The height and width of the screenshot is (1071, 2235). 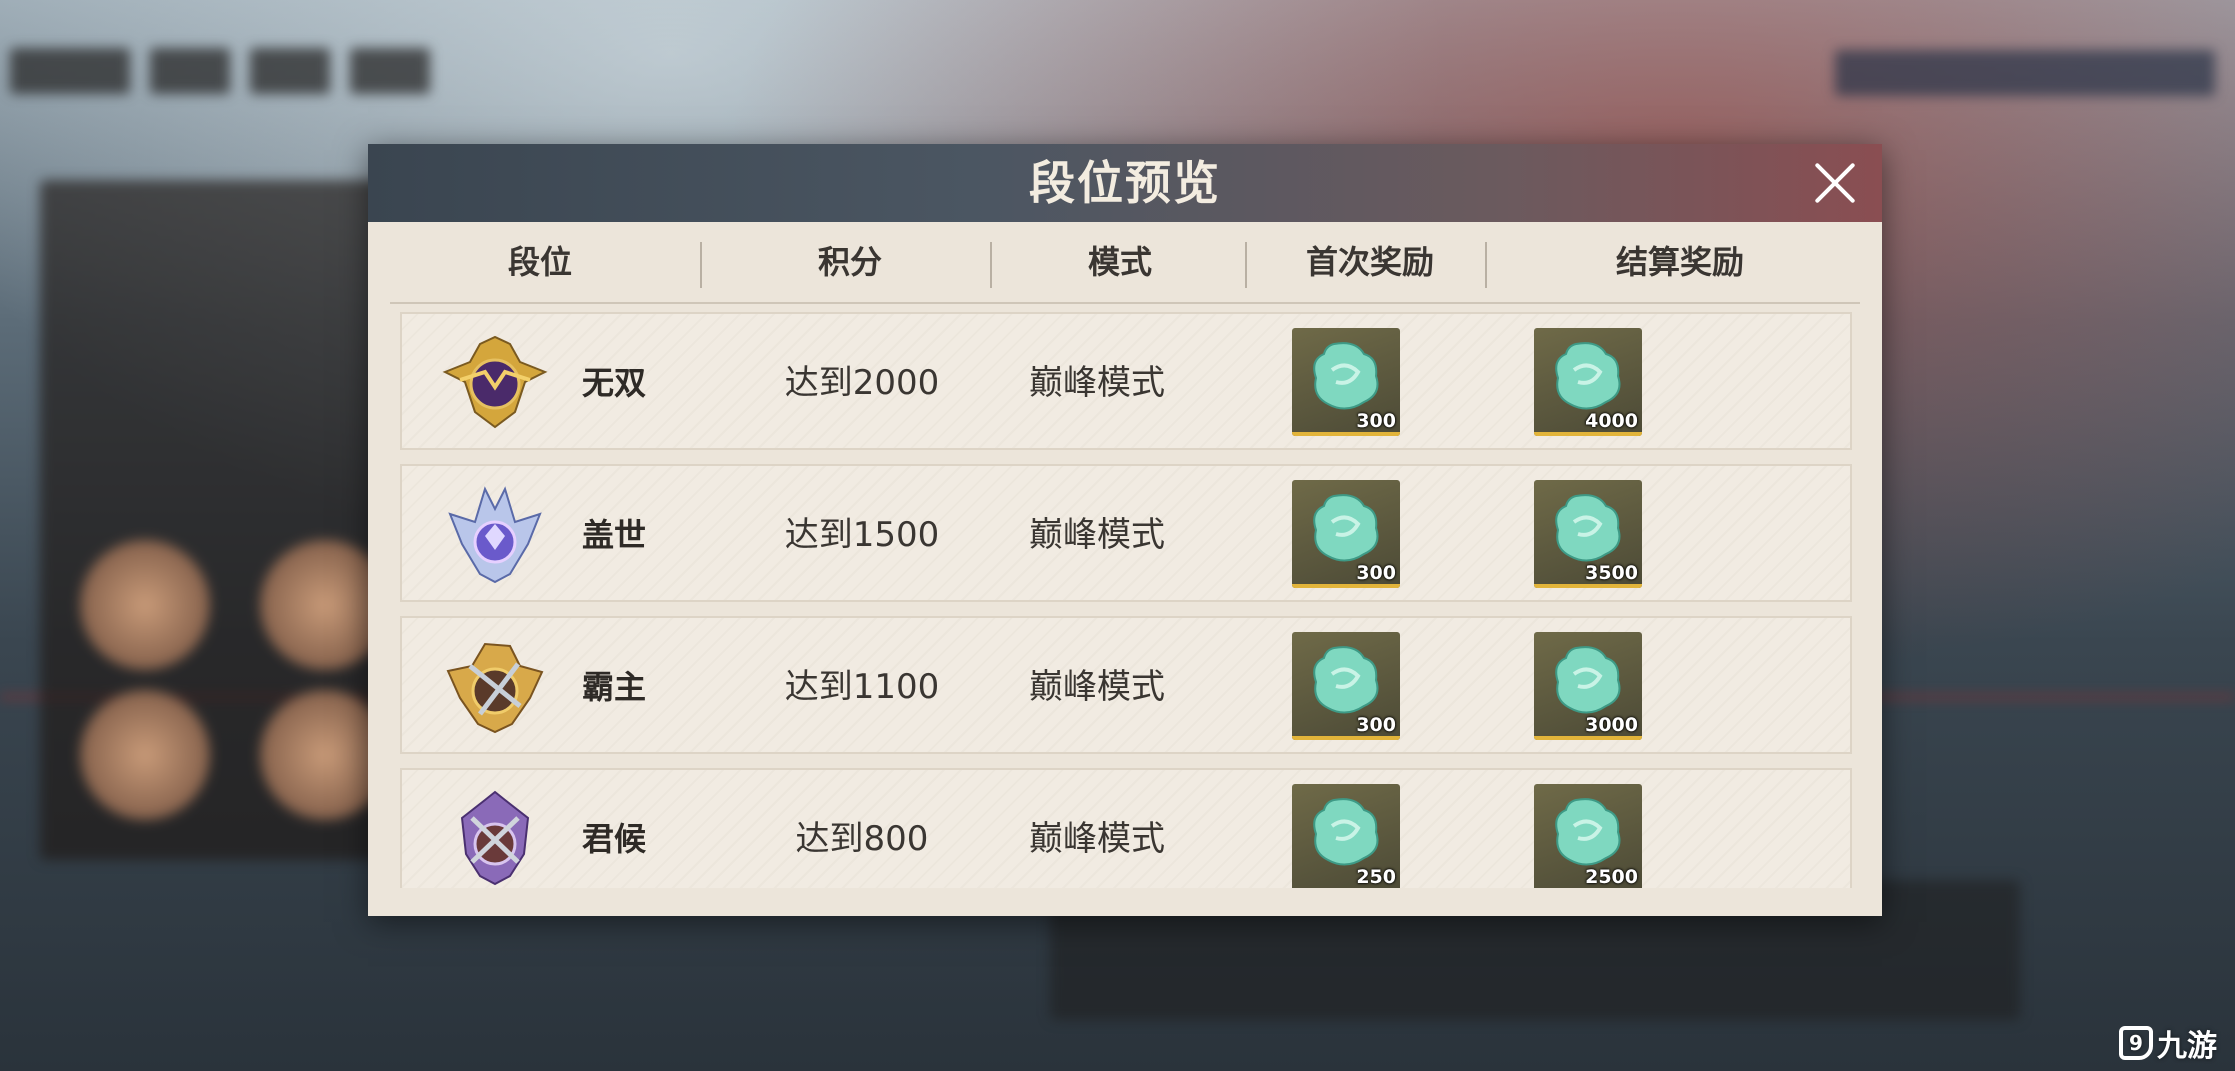 I want to click on rank-name: 君候, so click(x=614, y=839).